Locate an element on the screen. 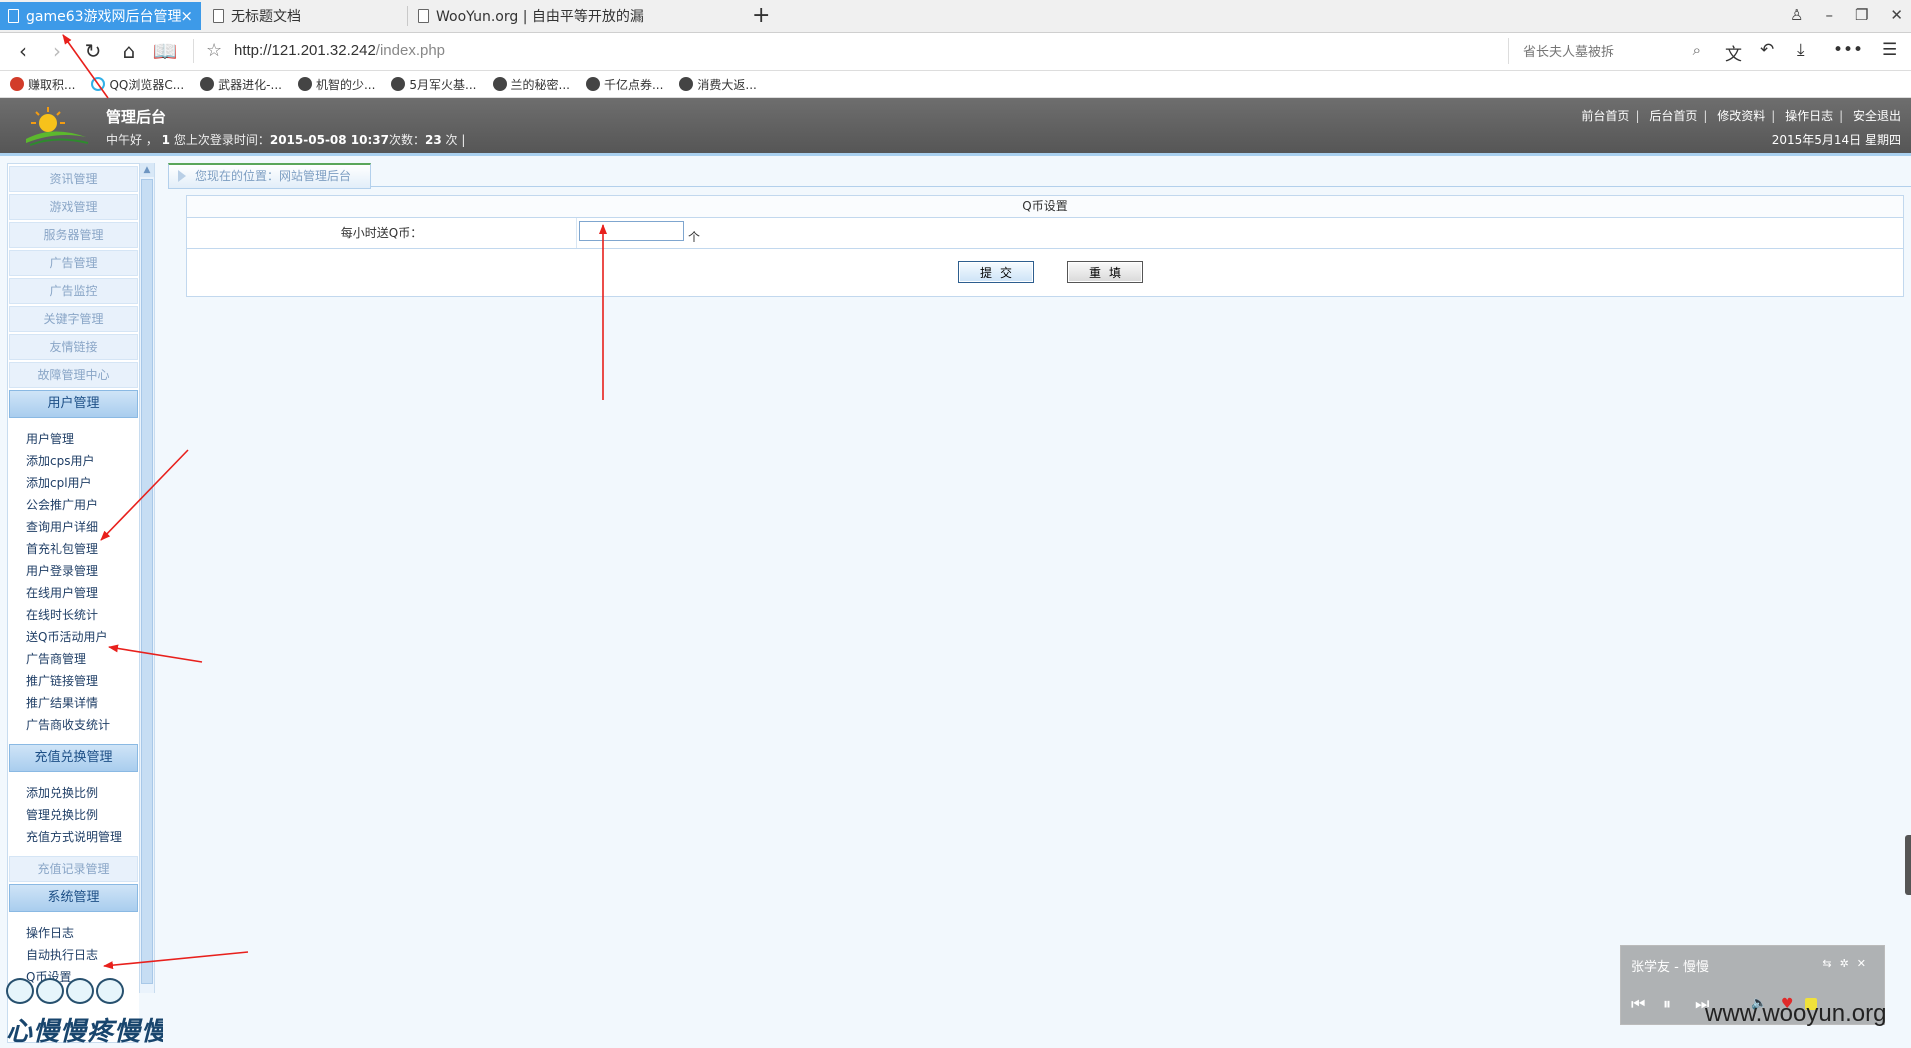  url-path: /index.php is located at coordinates (410, 50).